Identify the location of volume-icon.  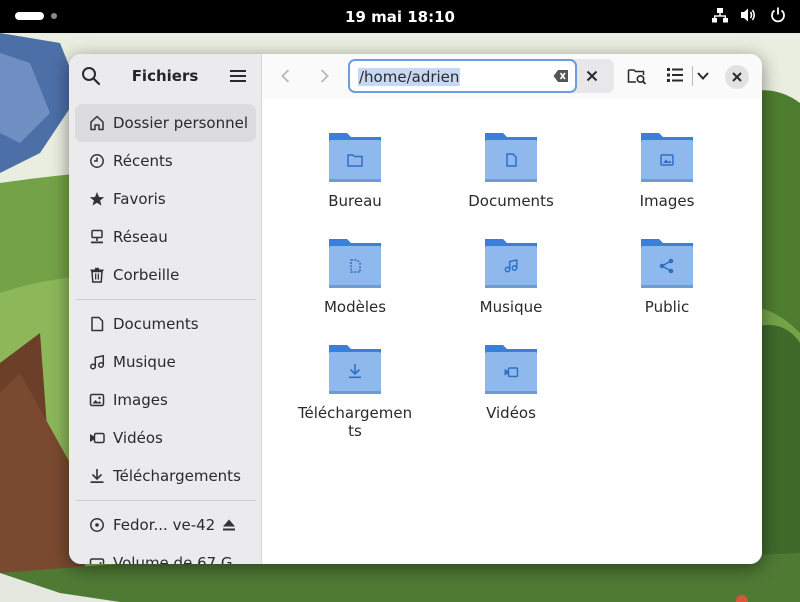
(748, 15).